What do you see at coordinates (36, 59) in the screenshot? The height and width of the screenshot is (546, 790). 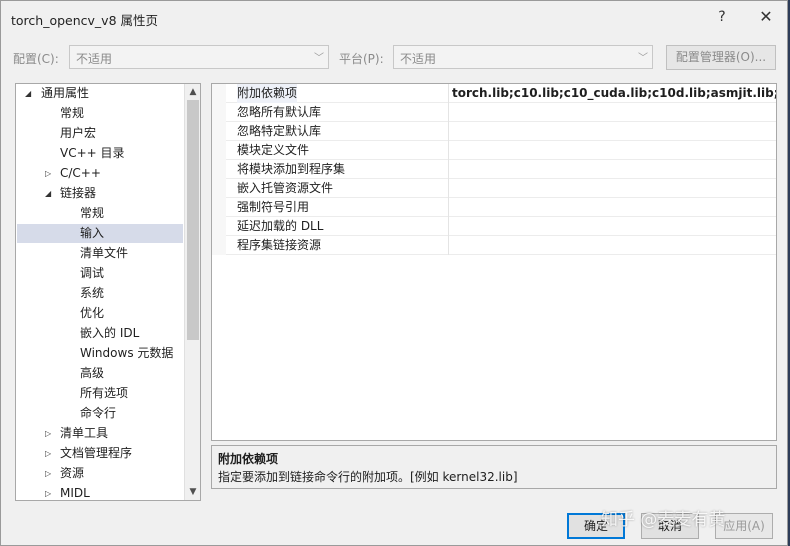 I see `configuration-label: 配置(C):` at bounding box center [36, 59].